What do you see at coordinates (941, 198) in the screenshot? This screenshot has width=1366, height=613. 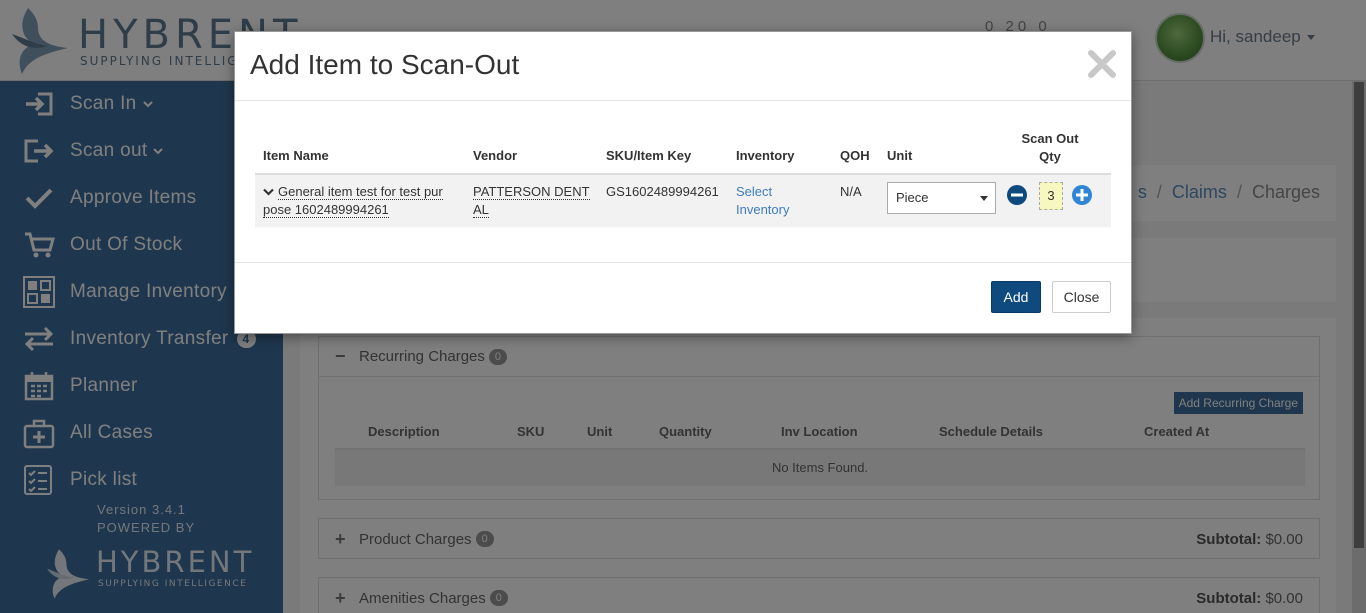 I see `unit-select: Piece` at bounding box center [941, 198].